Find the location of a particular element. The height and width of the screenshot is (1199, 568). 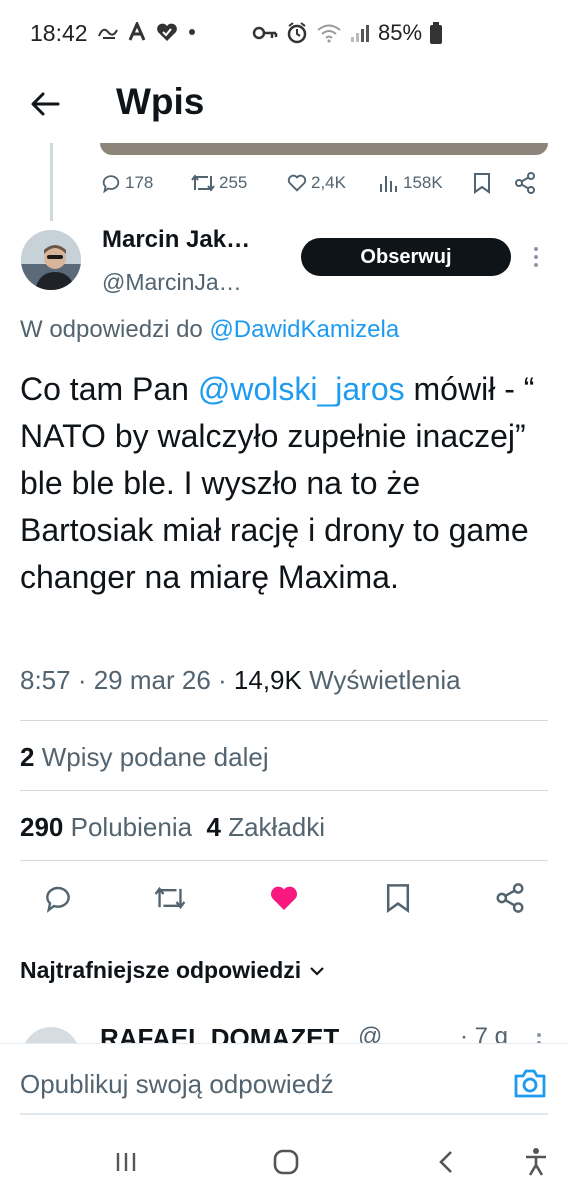

dot-icon is located at coordinates (192, 32).